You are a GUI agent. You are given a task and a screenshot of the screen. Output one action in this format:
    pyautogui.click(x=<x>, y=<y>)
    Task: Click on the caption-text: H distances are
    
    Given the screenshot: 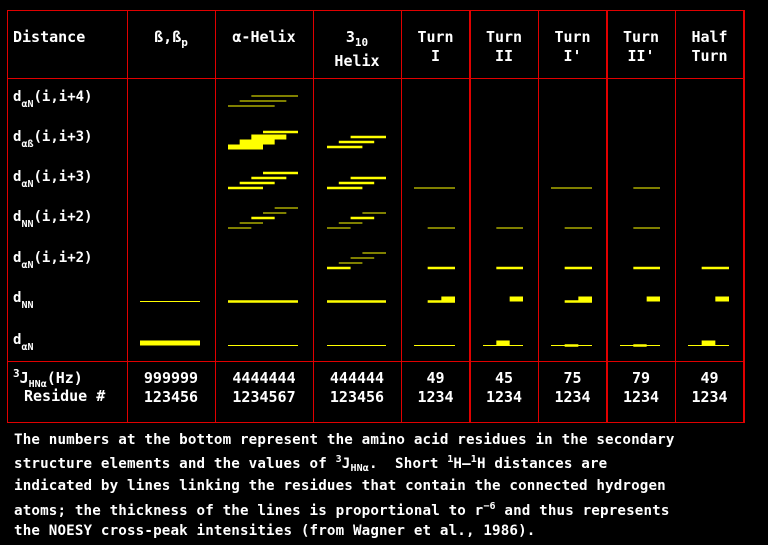 What is the action you would take?
    pyautogui.click(x=542, y=464)
    